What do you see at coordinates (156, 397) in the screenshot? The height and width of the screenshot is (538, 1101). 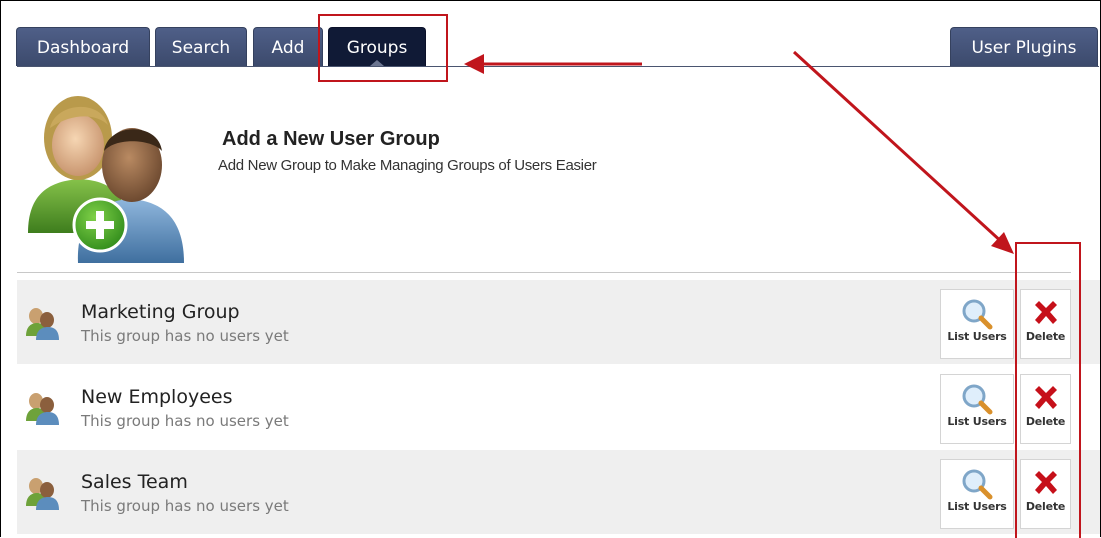 I see `group-name: New Employees` at bounding box center [156, 397].